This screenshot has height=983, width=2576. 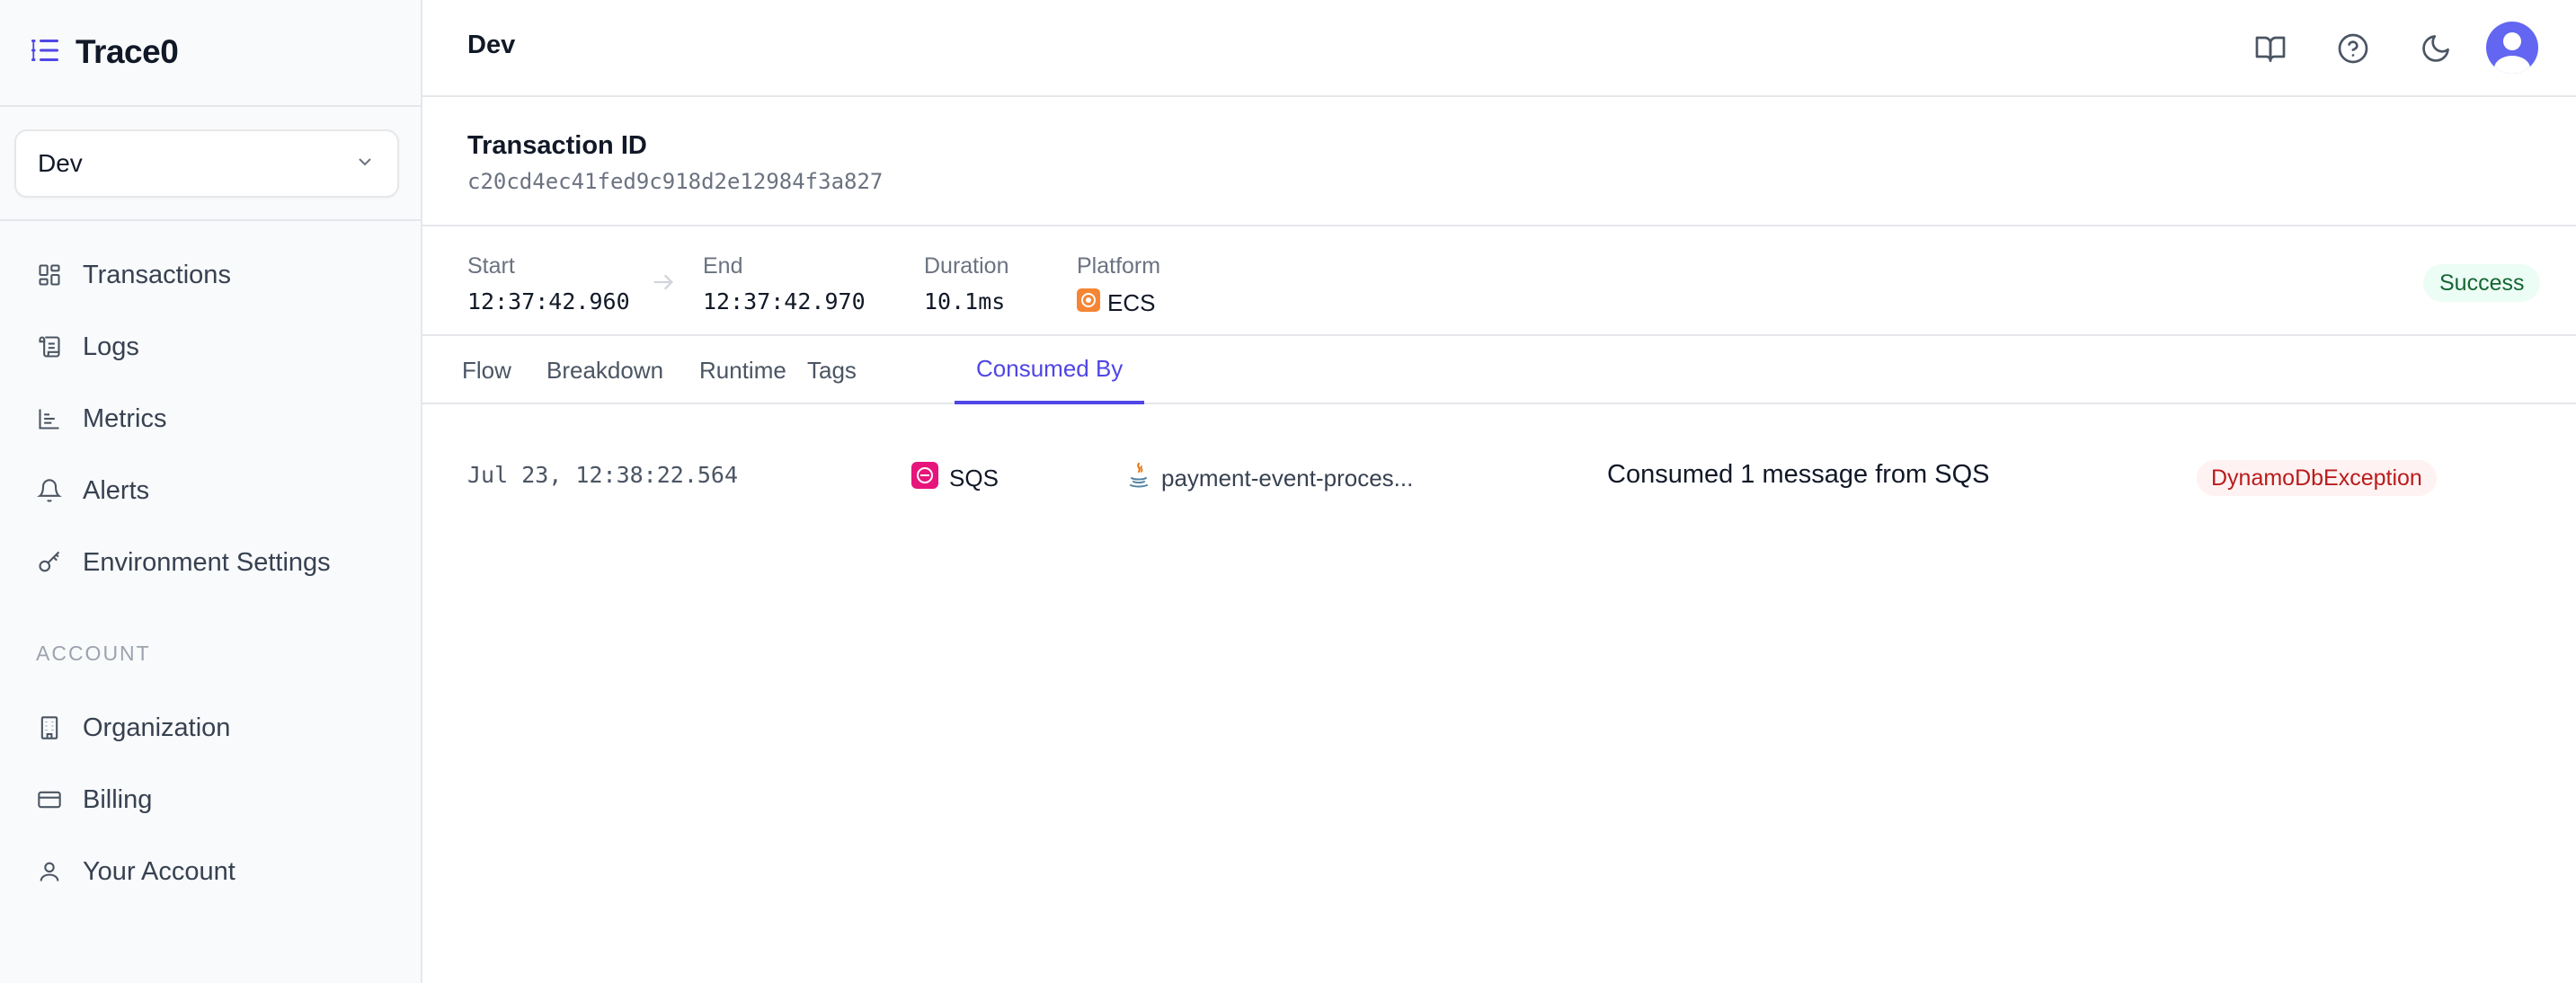 What do you see at coordinates (49, 871) in the screenshot?
I see `user-icon` at bounding box center [49, 871].